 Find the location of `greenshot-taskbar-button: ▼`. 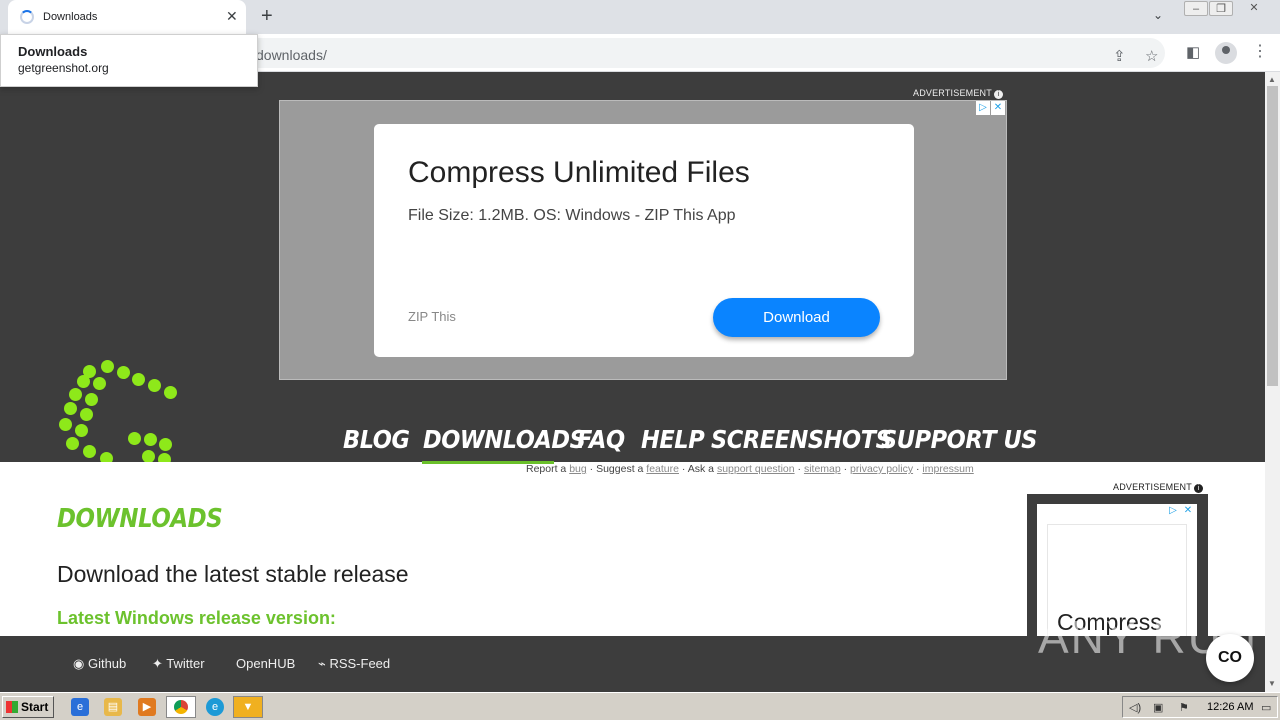

greenshot-taskbar-button: ▼ is located at coordinates (248, 707).